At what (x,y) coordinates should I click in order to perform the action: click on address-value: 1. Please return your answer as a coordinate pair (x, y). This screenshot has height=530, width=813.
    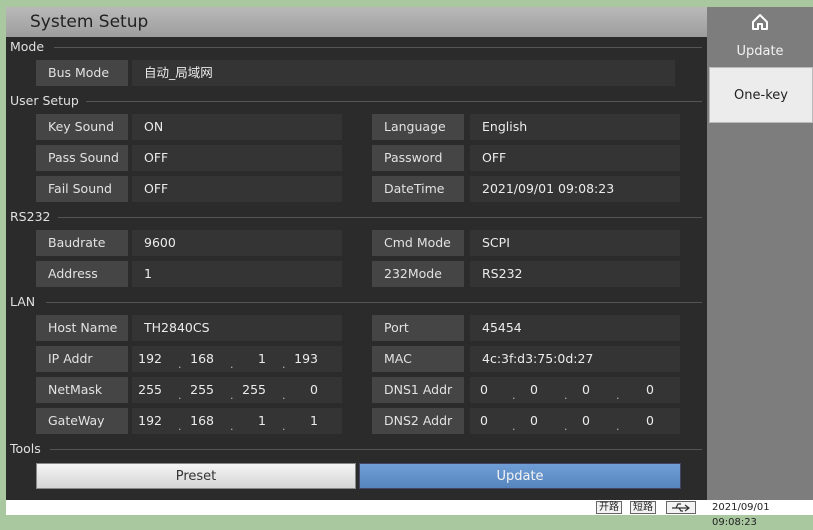
    Looking at the image, I should click on (237, 274).